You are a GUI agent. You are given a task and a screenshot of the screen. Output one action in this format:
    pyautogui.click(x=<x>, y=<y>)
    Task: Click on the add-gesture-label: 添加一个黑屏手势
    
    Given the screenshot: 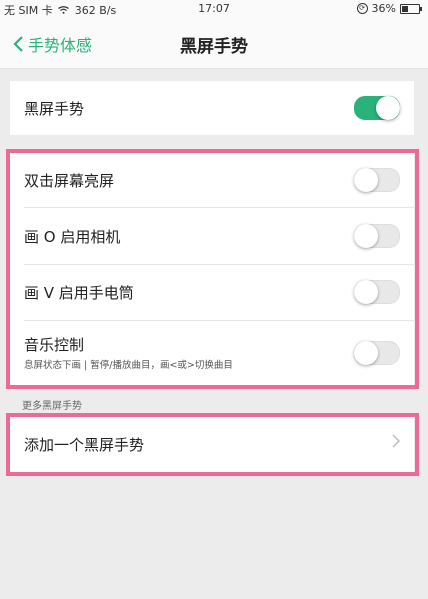 What is the action you would take?
    pyautogui.click(x=84, y=444)
    